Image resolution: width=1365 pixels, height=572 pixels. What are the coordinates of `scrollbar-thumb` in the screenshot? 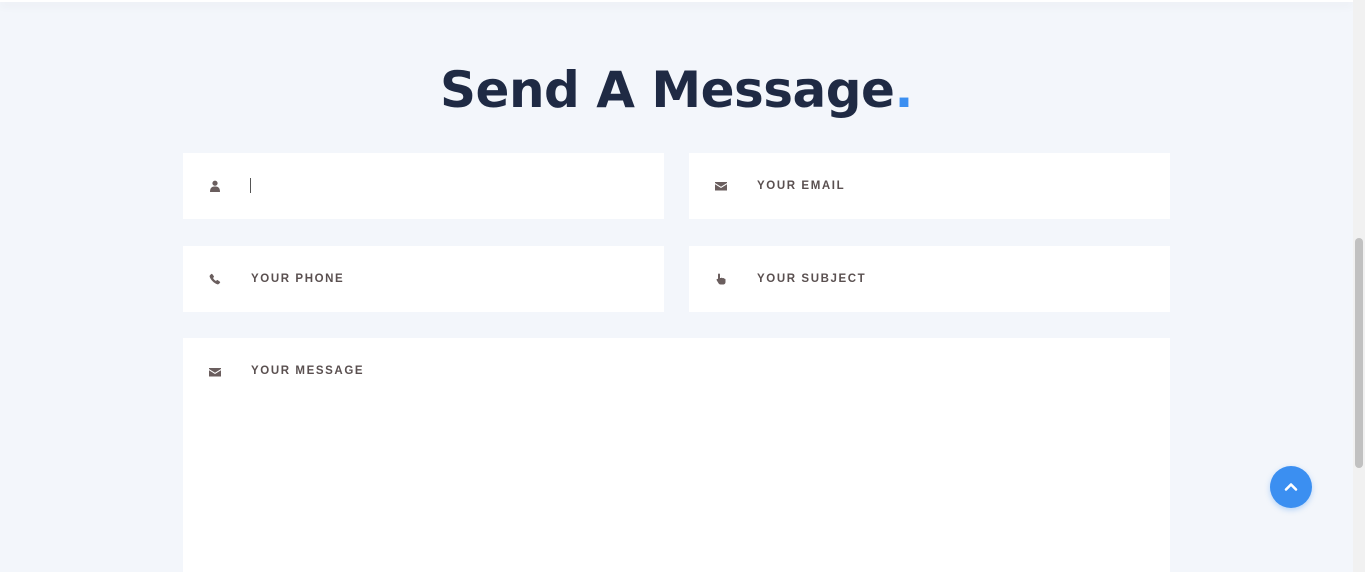 It's located at (1359, 353).